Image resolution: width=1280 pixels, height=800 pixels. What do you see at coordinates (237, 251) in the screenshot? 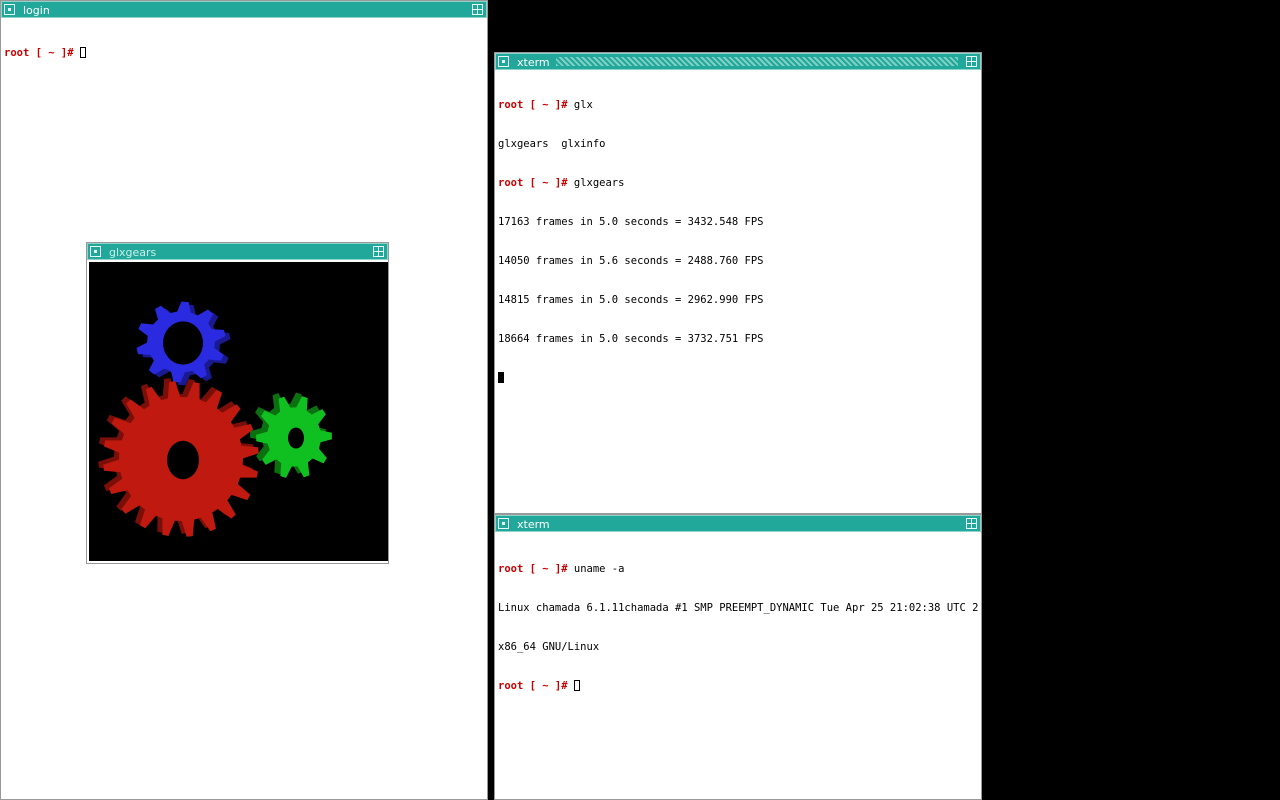
I see `glxgears-titlebar: glxgears` at bounding box center [237, 251].